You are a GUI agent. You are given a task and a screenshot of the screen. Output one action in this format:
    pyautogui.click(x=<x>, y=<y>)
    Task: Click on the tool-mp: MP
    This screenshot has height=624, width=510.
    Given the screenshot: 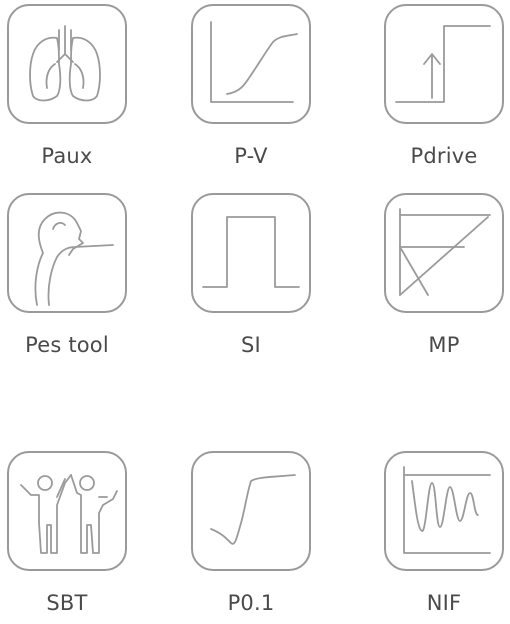 What is the action you would take?
    pyautogui.click(x=444, y=275)
    